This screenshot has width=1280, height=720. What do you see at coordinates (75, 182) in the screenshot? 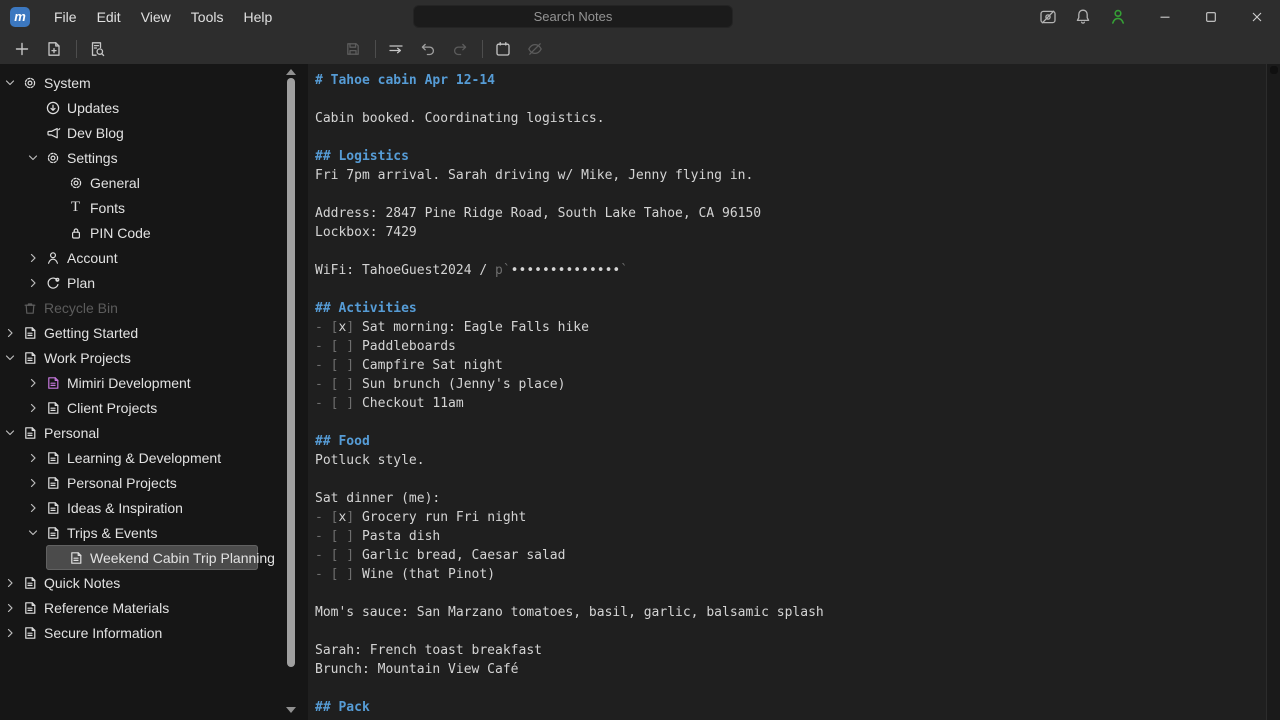
I see `gear-icon` at bounding box center [75, 182].